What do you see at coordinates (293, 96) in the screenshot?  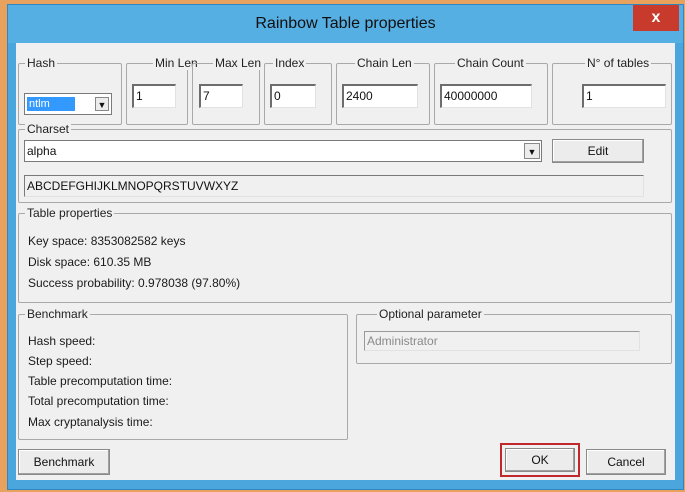 I see `index-field: 0` at bounding box center [293, 96].